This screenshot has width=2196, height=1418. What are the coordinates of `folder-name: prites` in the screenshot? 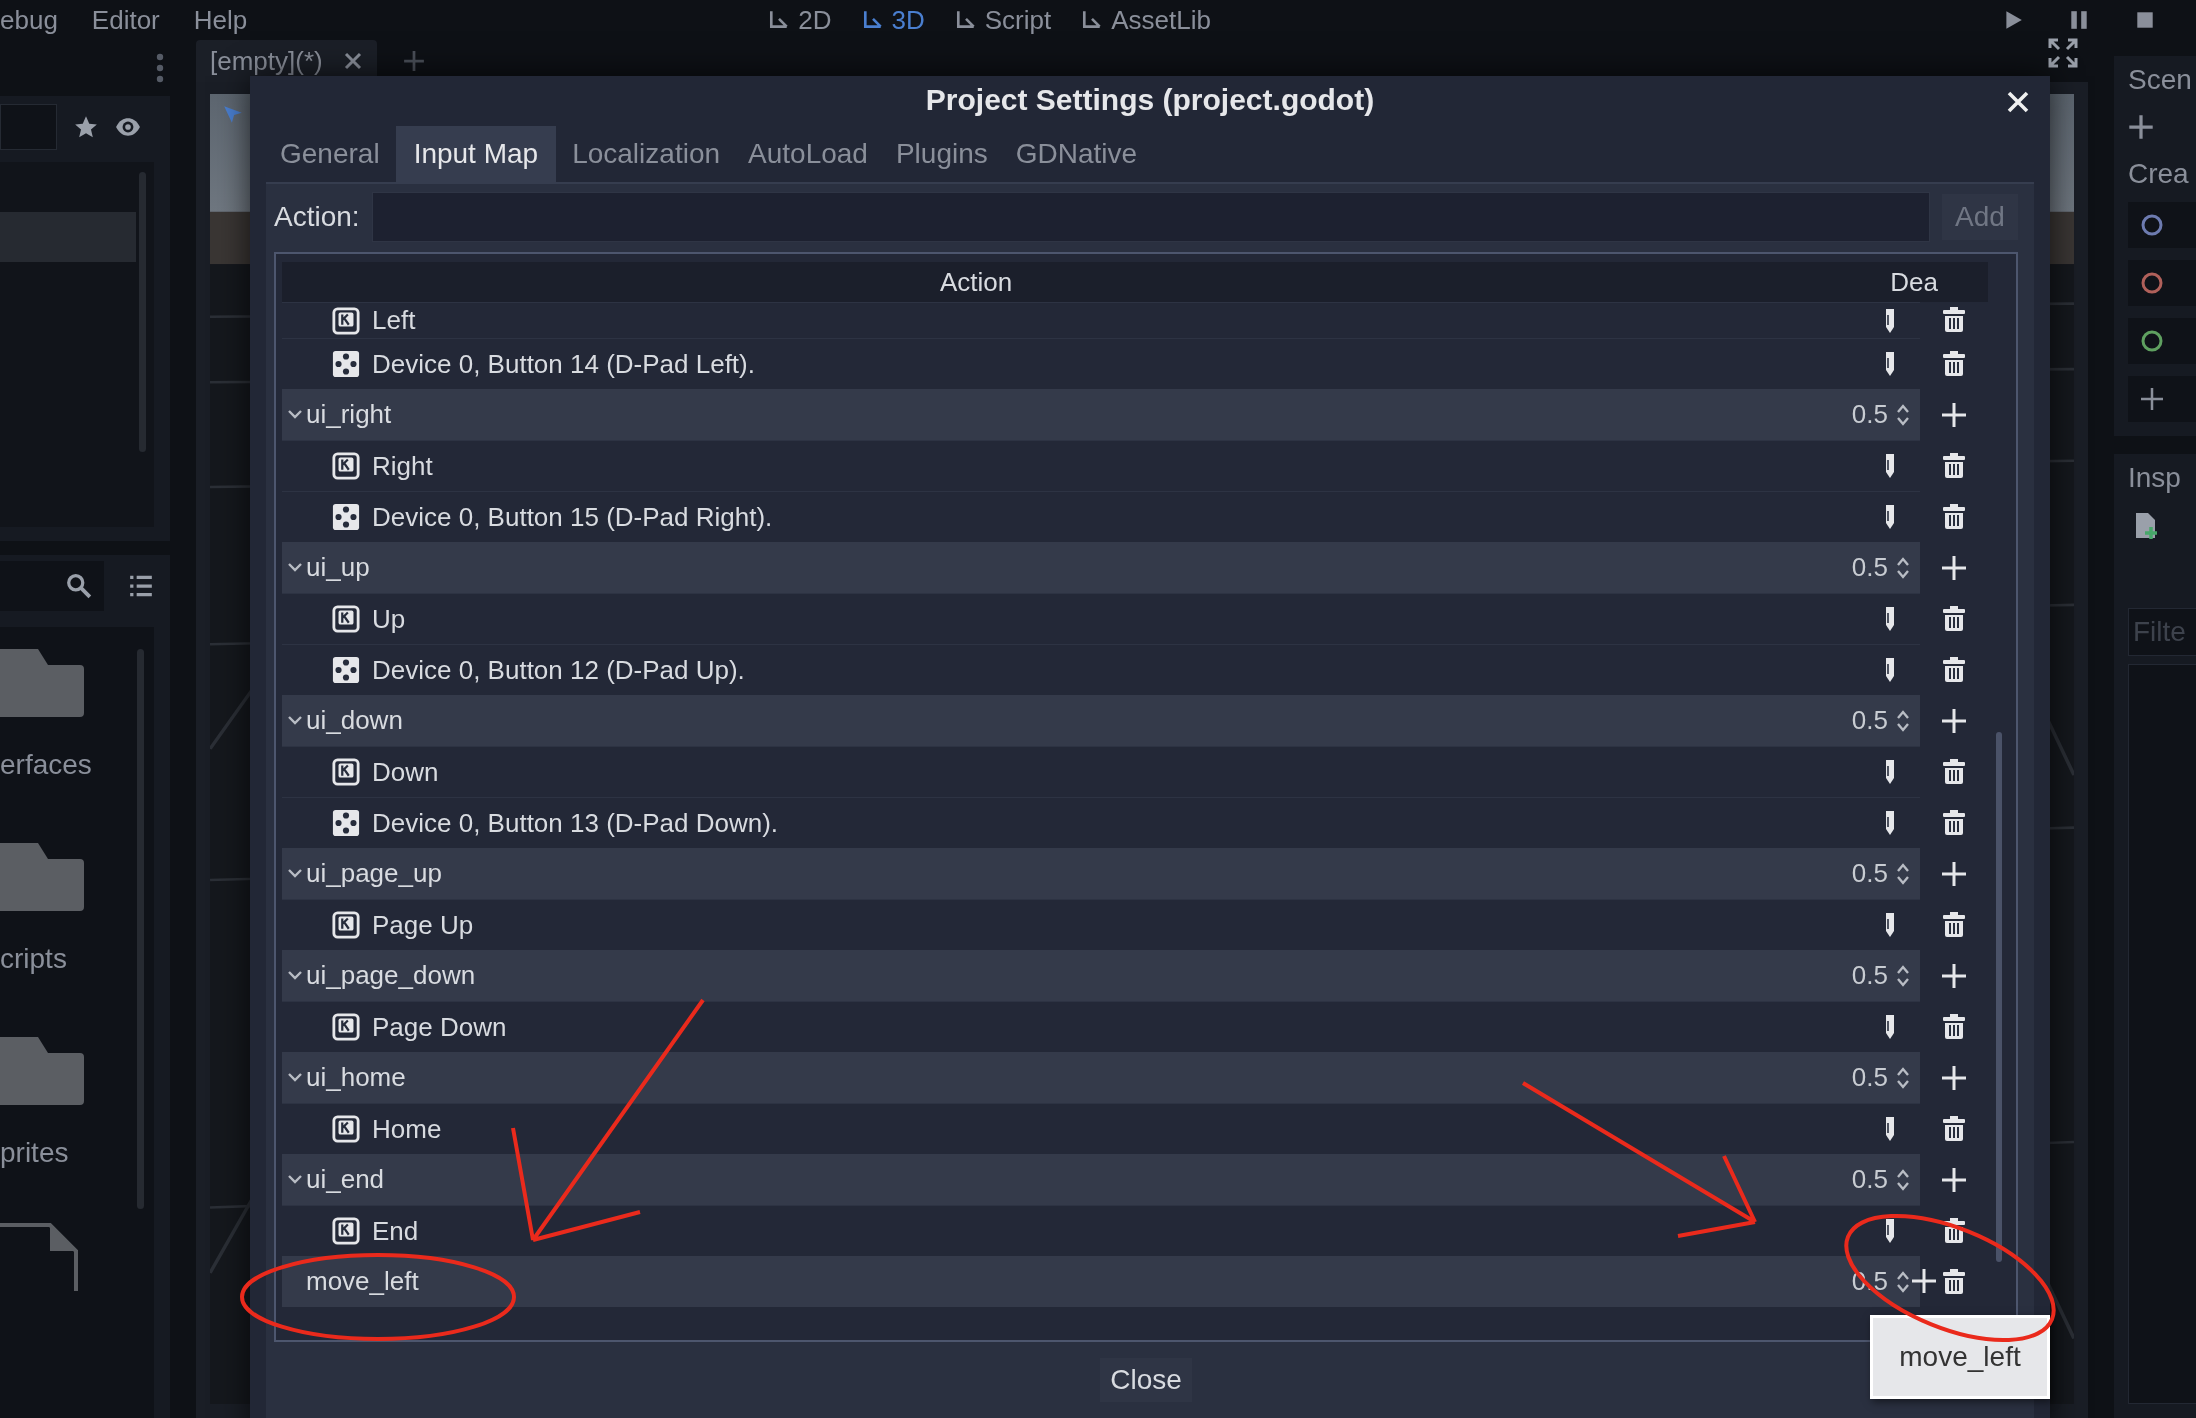 It's located at (46, 1153).